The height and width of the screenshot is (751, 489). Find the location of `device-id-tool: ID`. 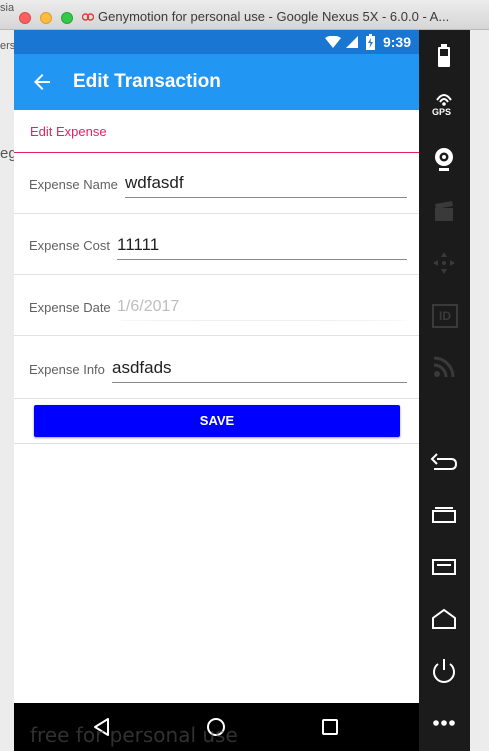

device-id-tool: ID is located at coordinates (444, 315).